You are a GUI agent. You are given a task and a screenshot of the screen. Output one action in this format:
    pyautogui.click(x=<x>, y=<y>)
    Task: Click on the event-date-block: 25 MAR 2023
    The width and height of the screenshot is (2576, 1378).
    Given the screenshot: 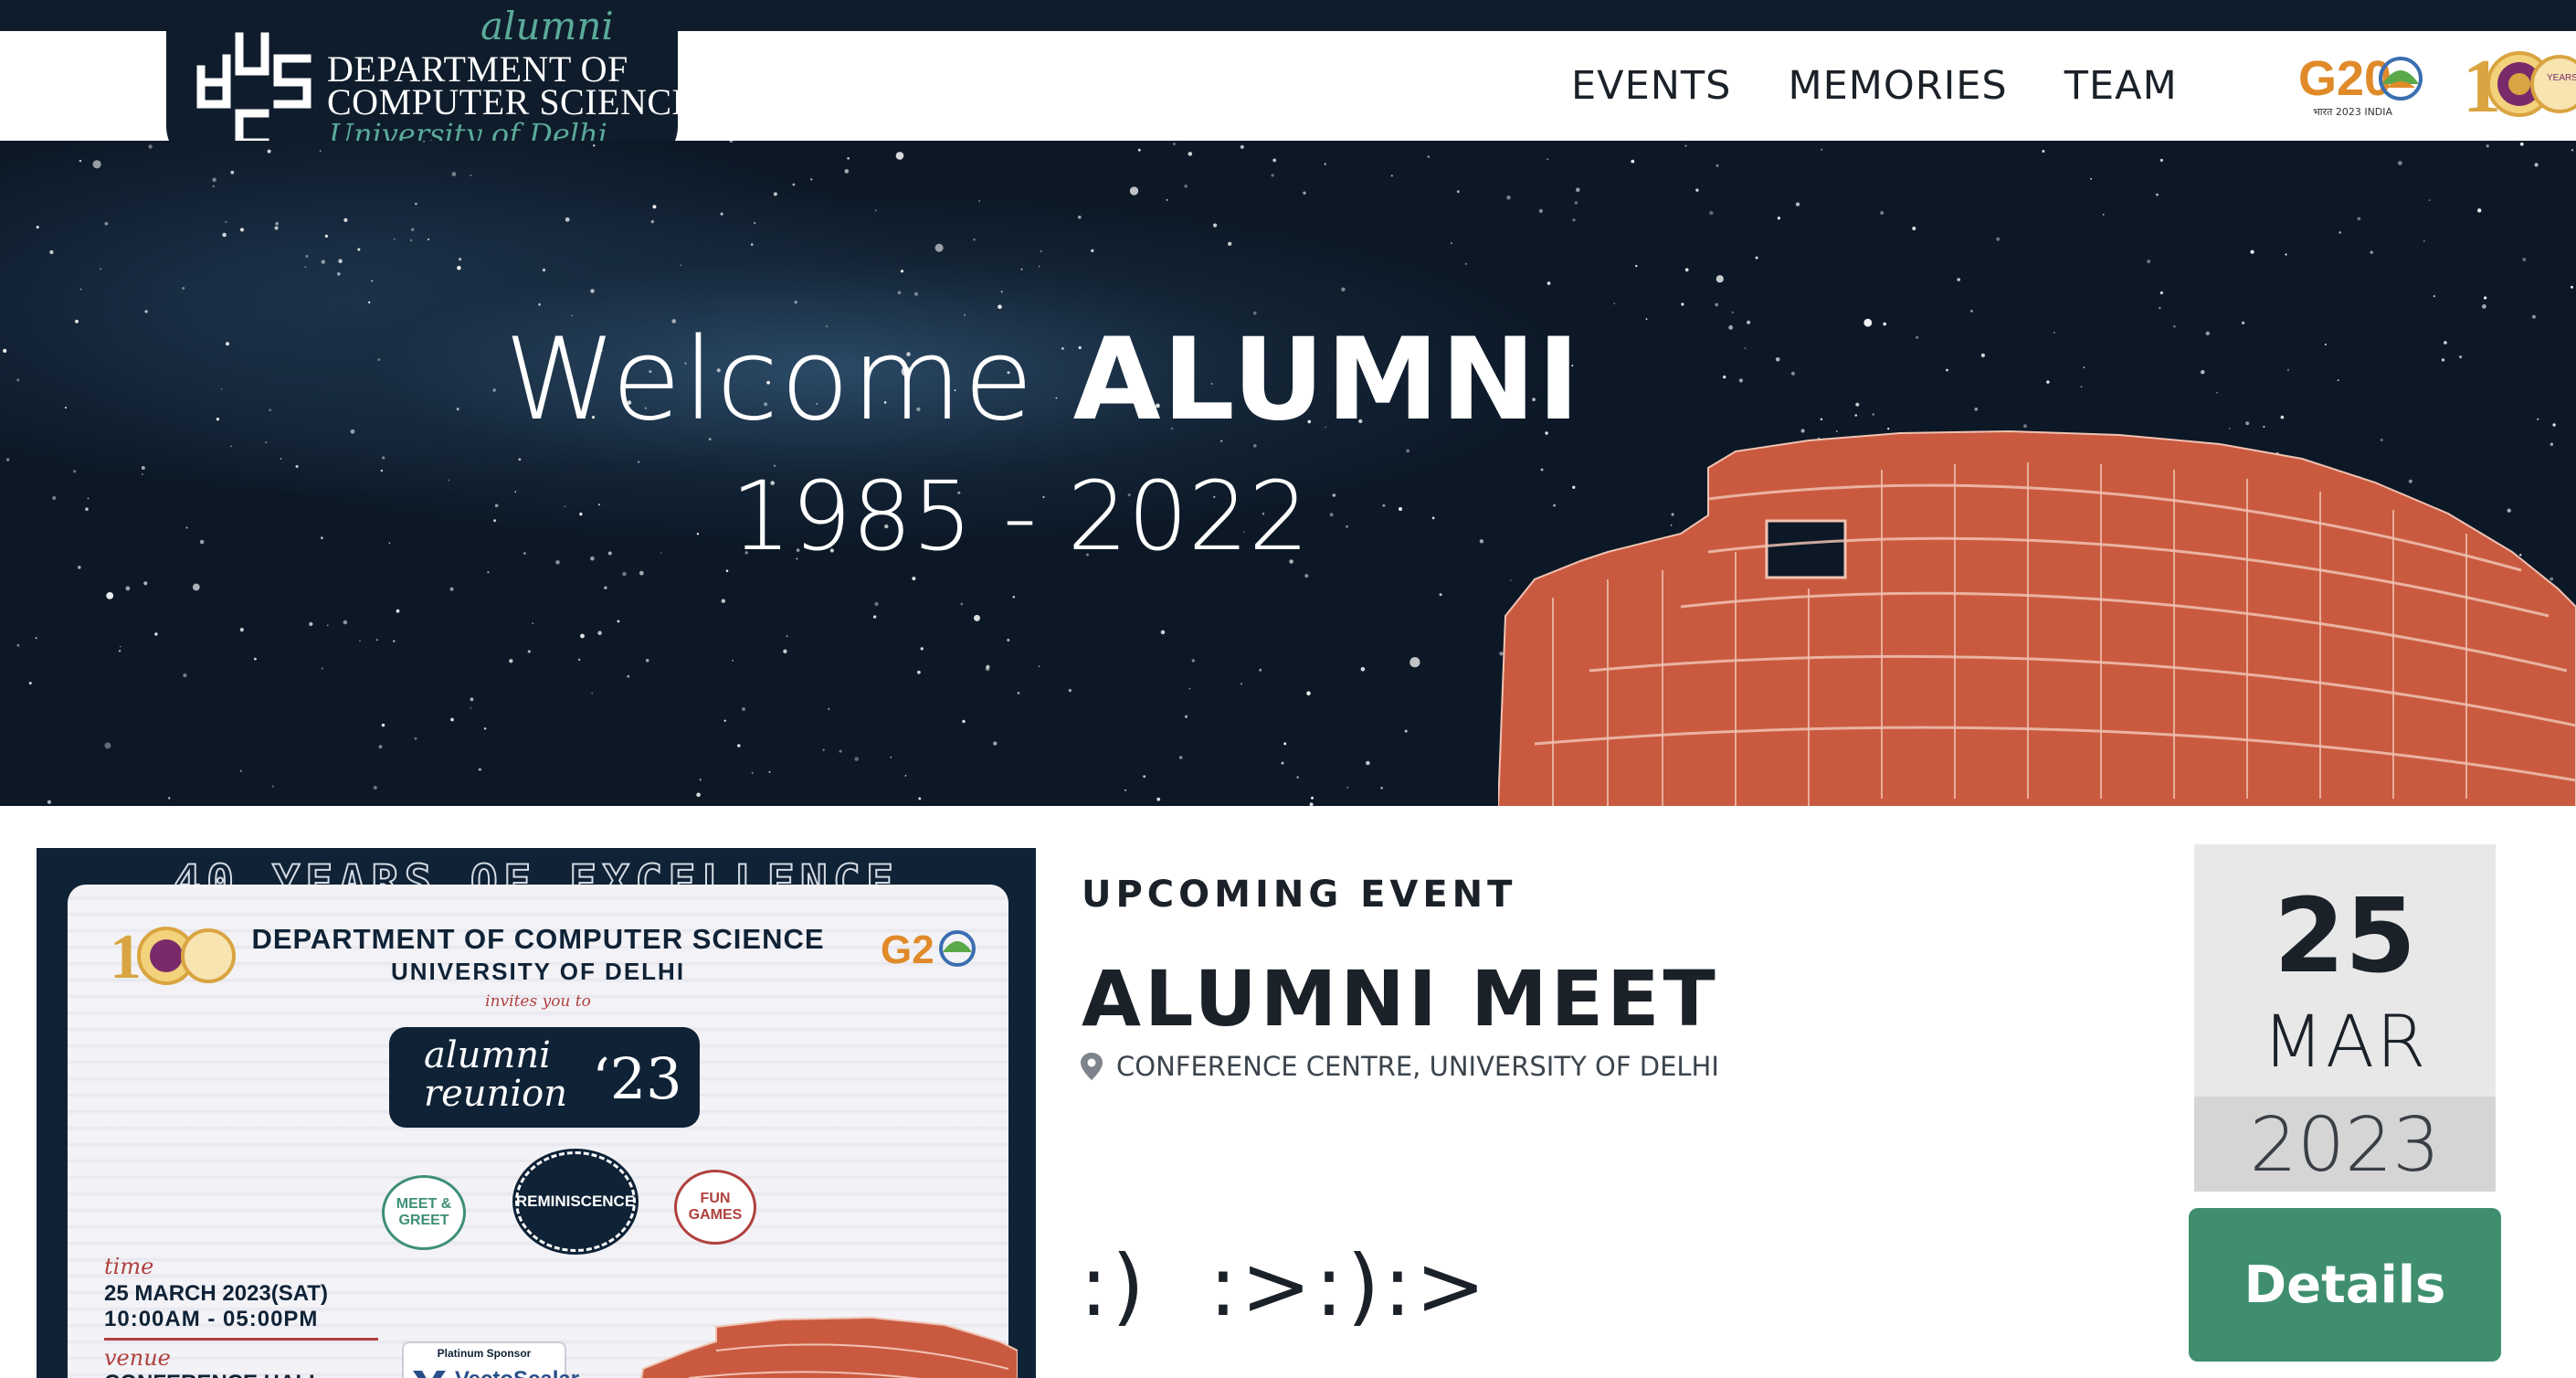 What is the action you would take?
    pyautogui.click(x=2345, y=1018)
    